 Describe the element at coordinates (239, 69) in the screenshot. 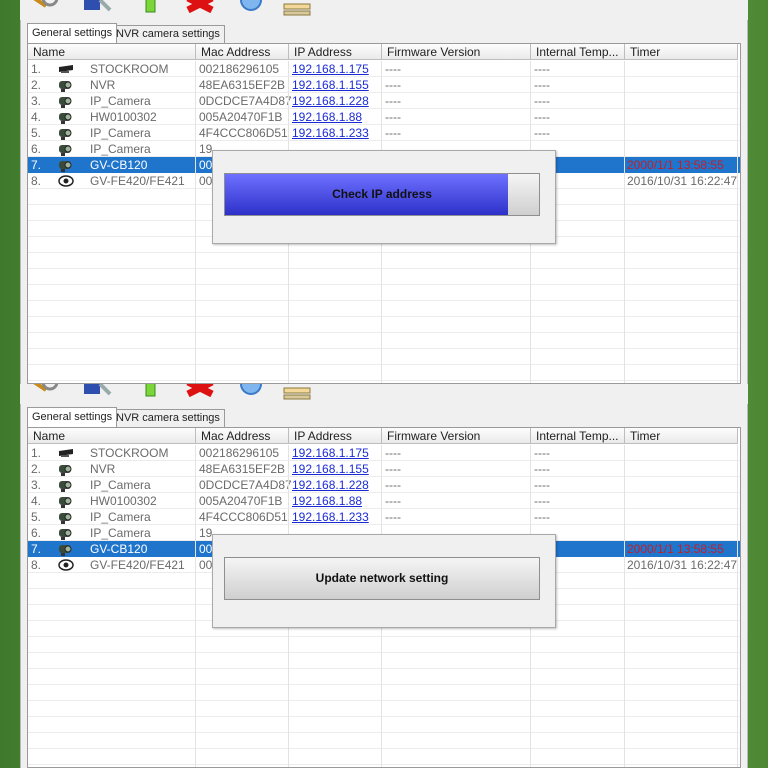

I see `cell-mac: 002186296105` at that location.